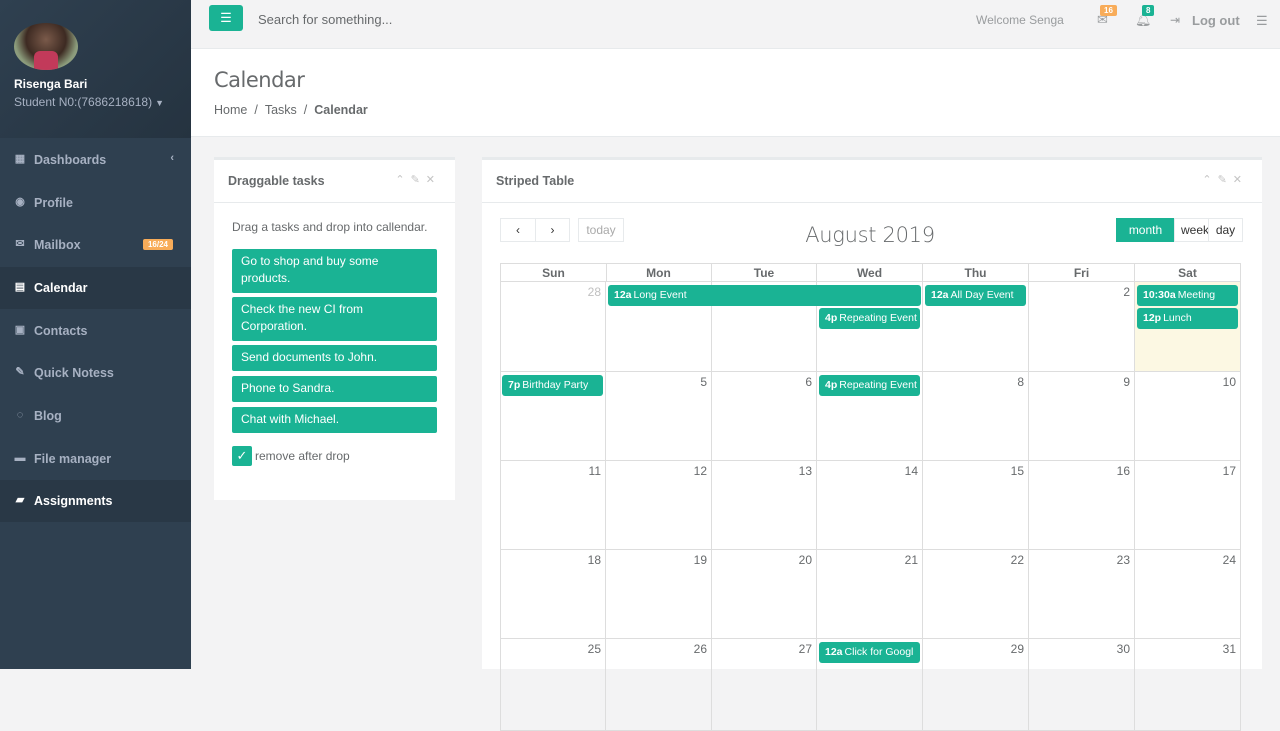  What do you see at coordinates (230, 110) in the screenshot?
I see `breadcrumb-home: Home` at bounding box center [230, 110].